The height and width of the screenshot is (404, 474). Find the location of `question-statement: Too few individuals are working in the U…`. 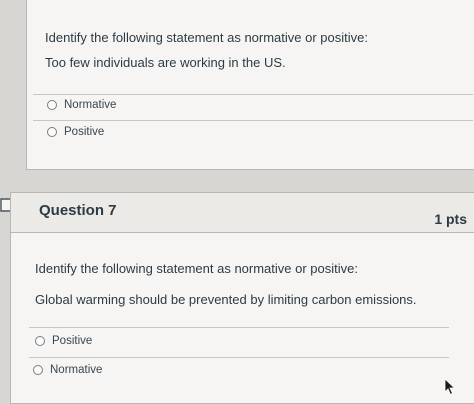

question-statement: Too few individuals are working in the U… is located at coordinates (165, 62).